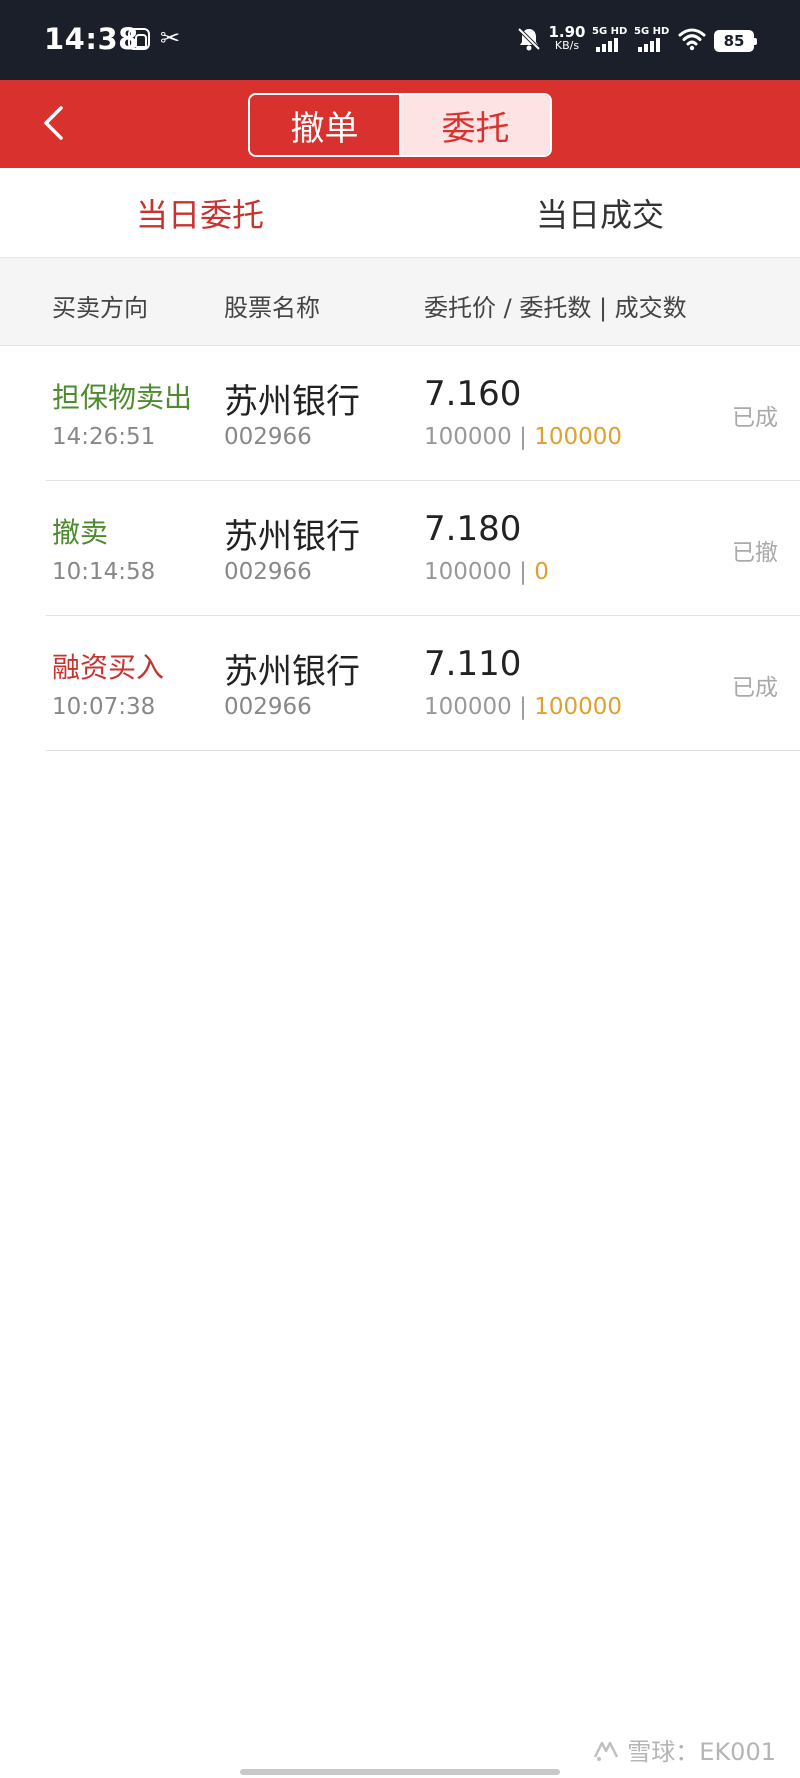 This screenshot has width=800, height=1778. What do you see at coordinates (606, 1751) in the screenshot?
I see `xueqiu-logo-icon` at bounding box center [606, 1751].